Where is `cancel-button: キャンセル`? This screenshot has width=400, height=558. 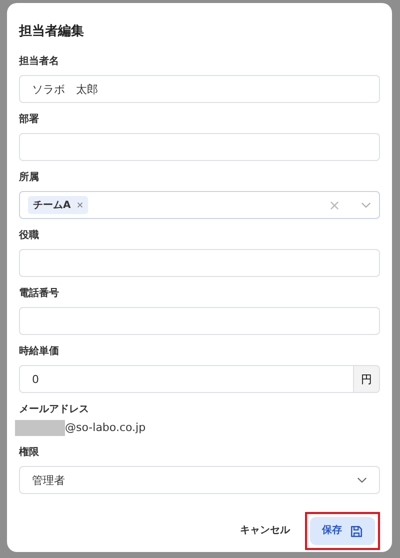 cancel-button: キャンセル is located at coordinates (265, 531).